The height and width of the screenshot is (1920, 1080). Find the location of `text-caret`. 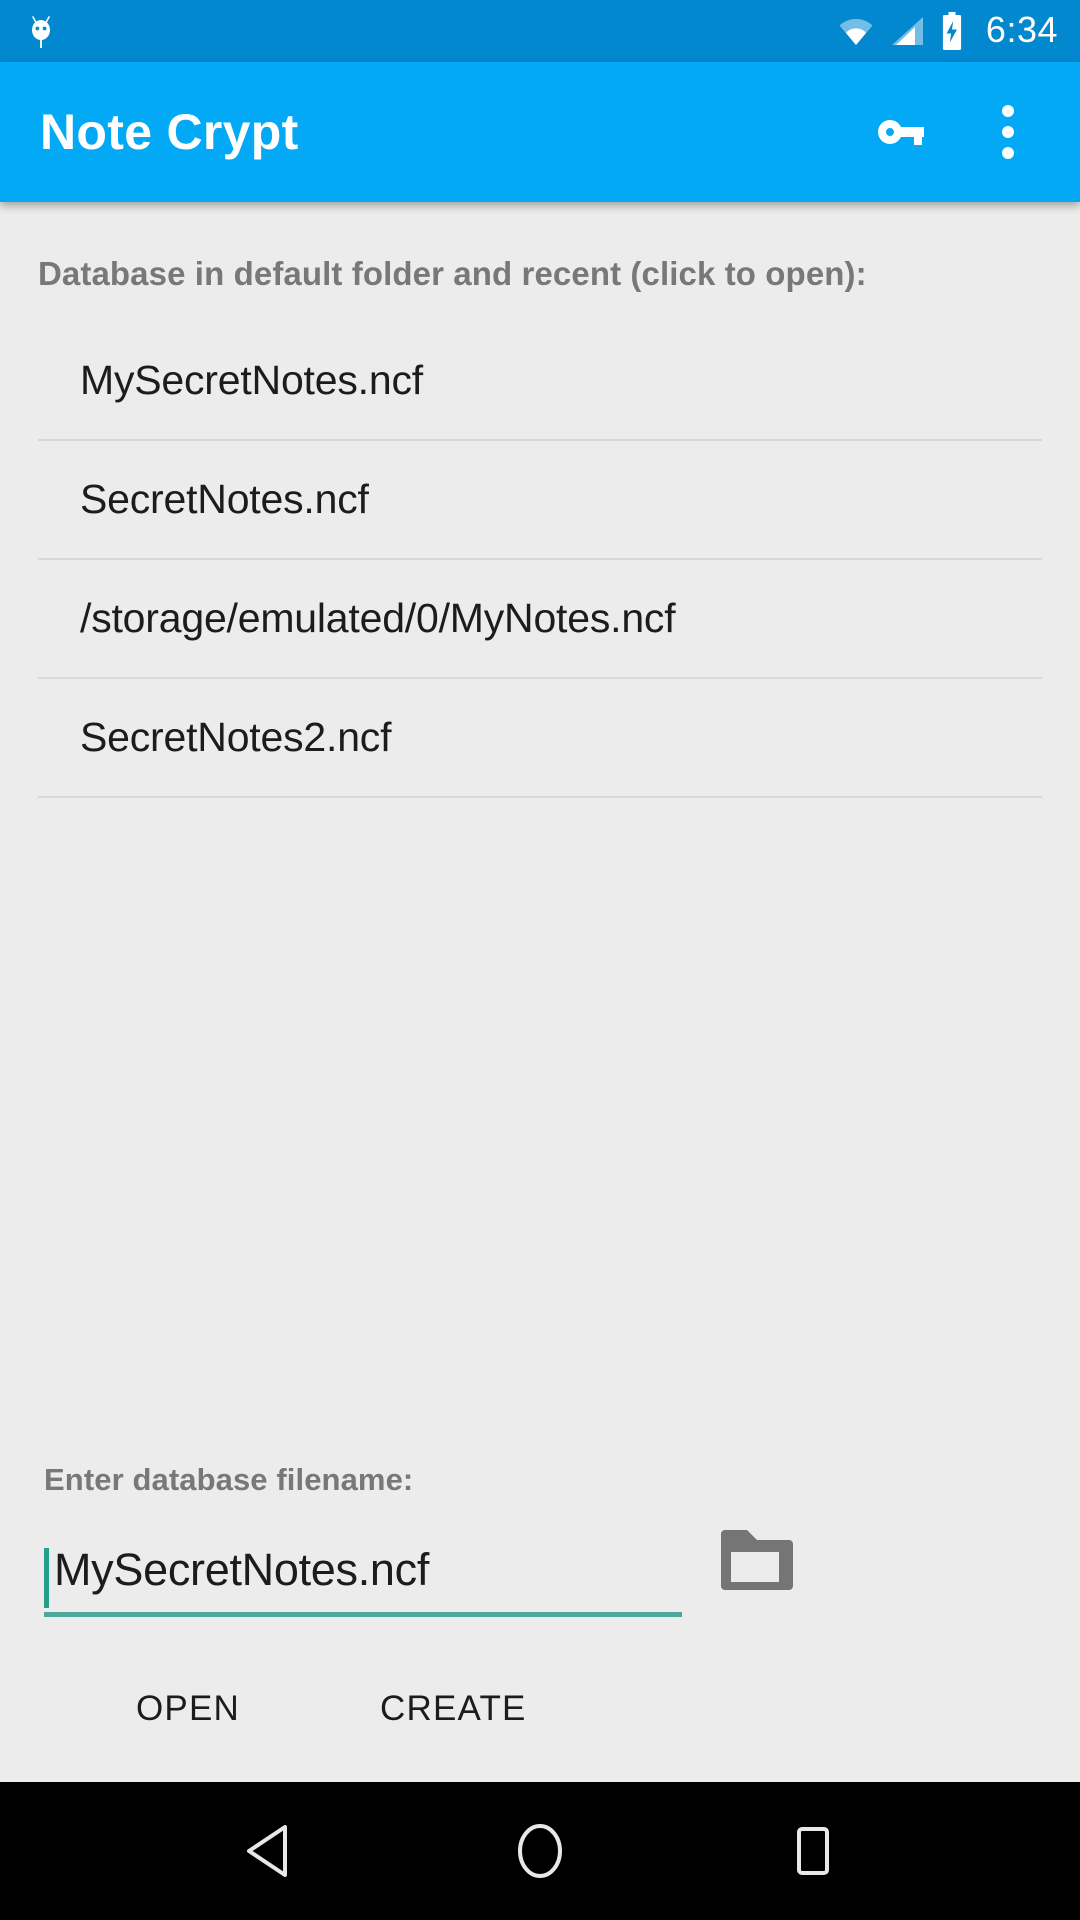

text-caret is located at coordinates (46, 1578).